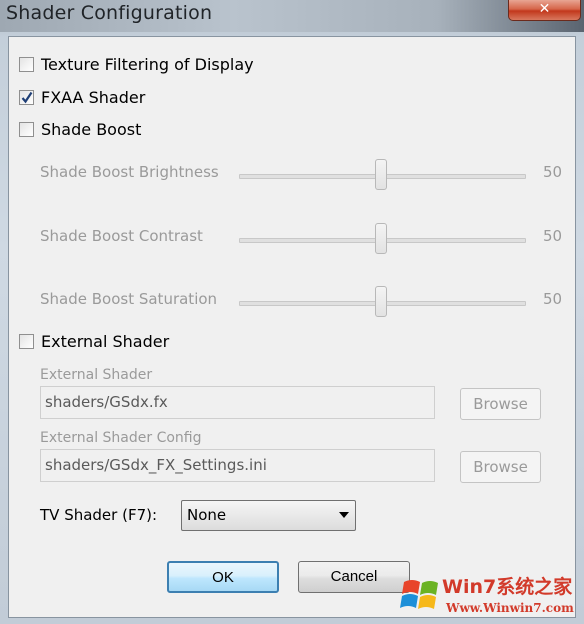  I want to click on tv-shader-selected: None, so click(207, 515).